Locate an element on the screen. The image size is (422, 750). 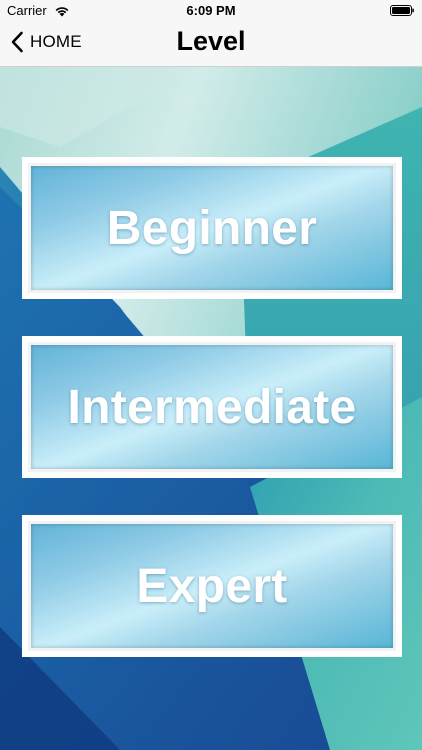
status-time: 6:09 PM is located at coordinates (211, 10).